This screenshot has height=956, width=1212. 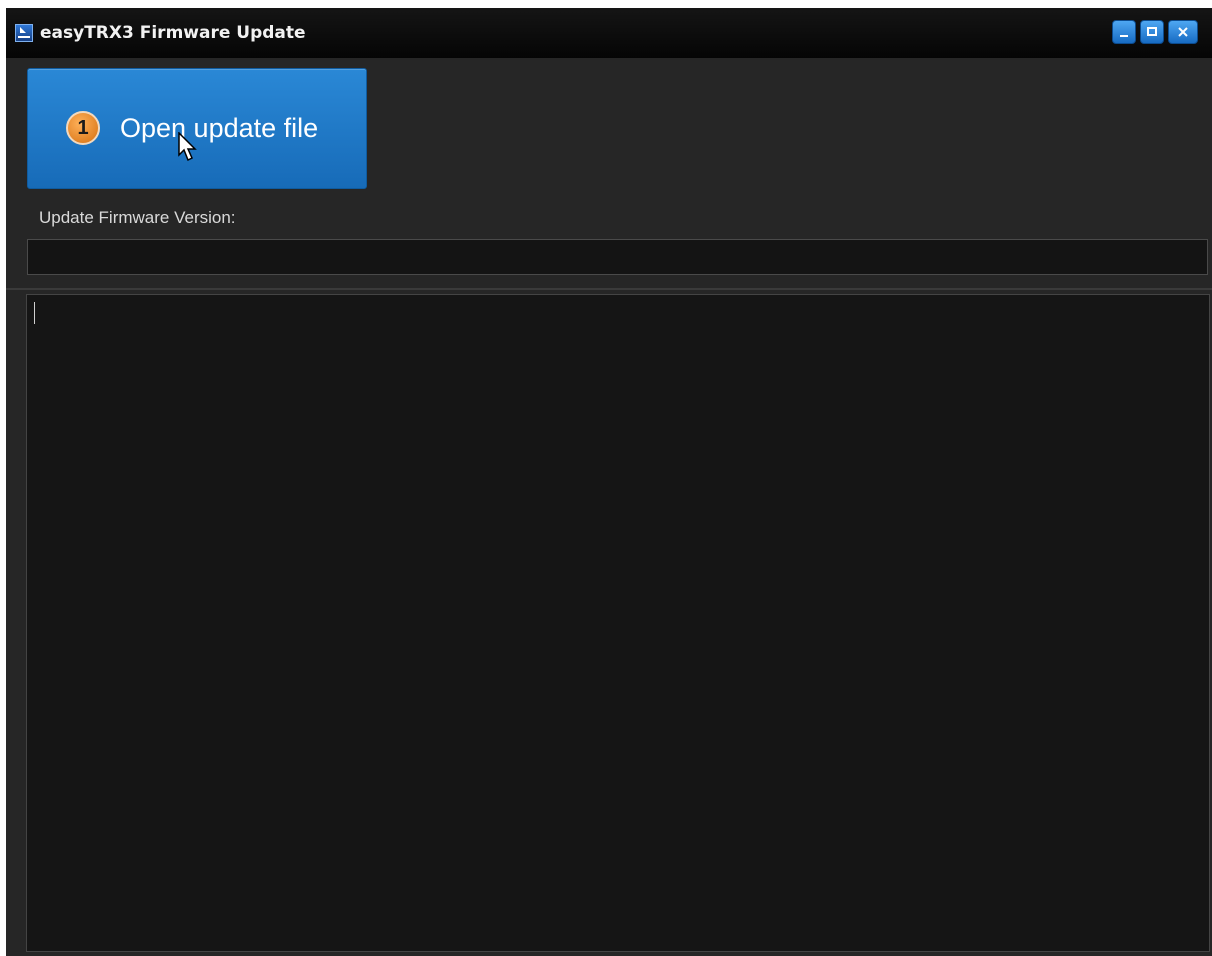 I want to click on app-icon, so click(x=24, y=33).